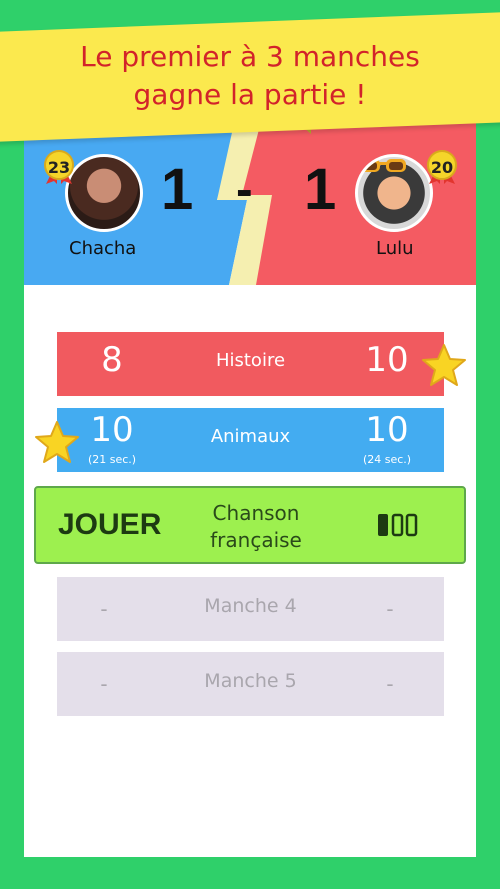  What do you see at coordinates (383, 165) in the screenshot?
I see `sunglasses-icon` at bounding box center [383, 165].